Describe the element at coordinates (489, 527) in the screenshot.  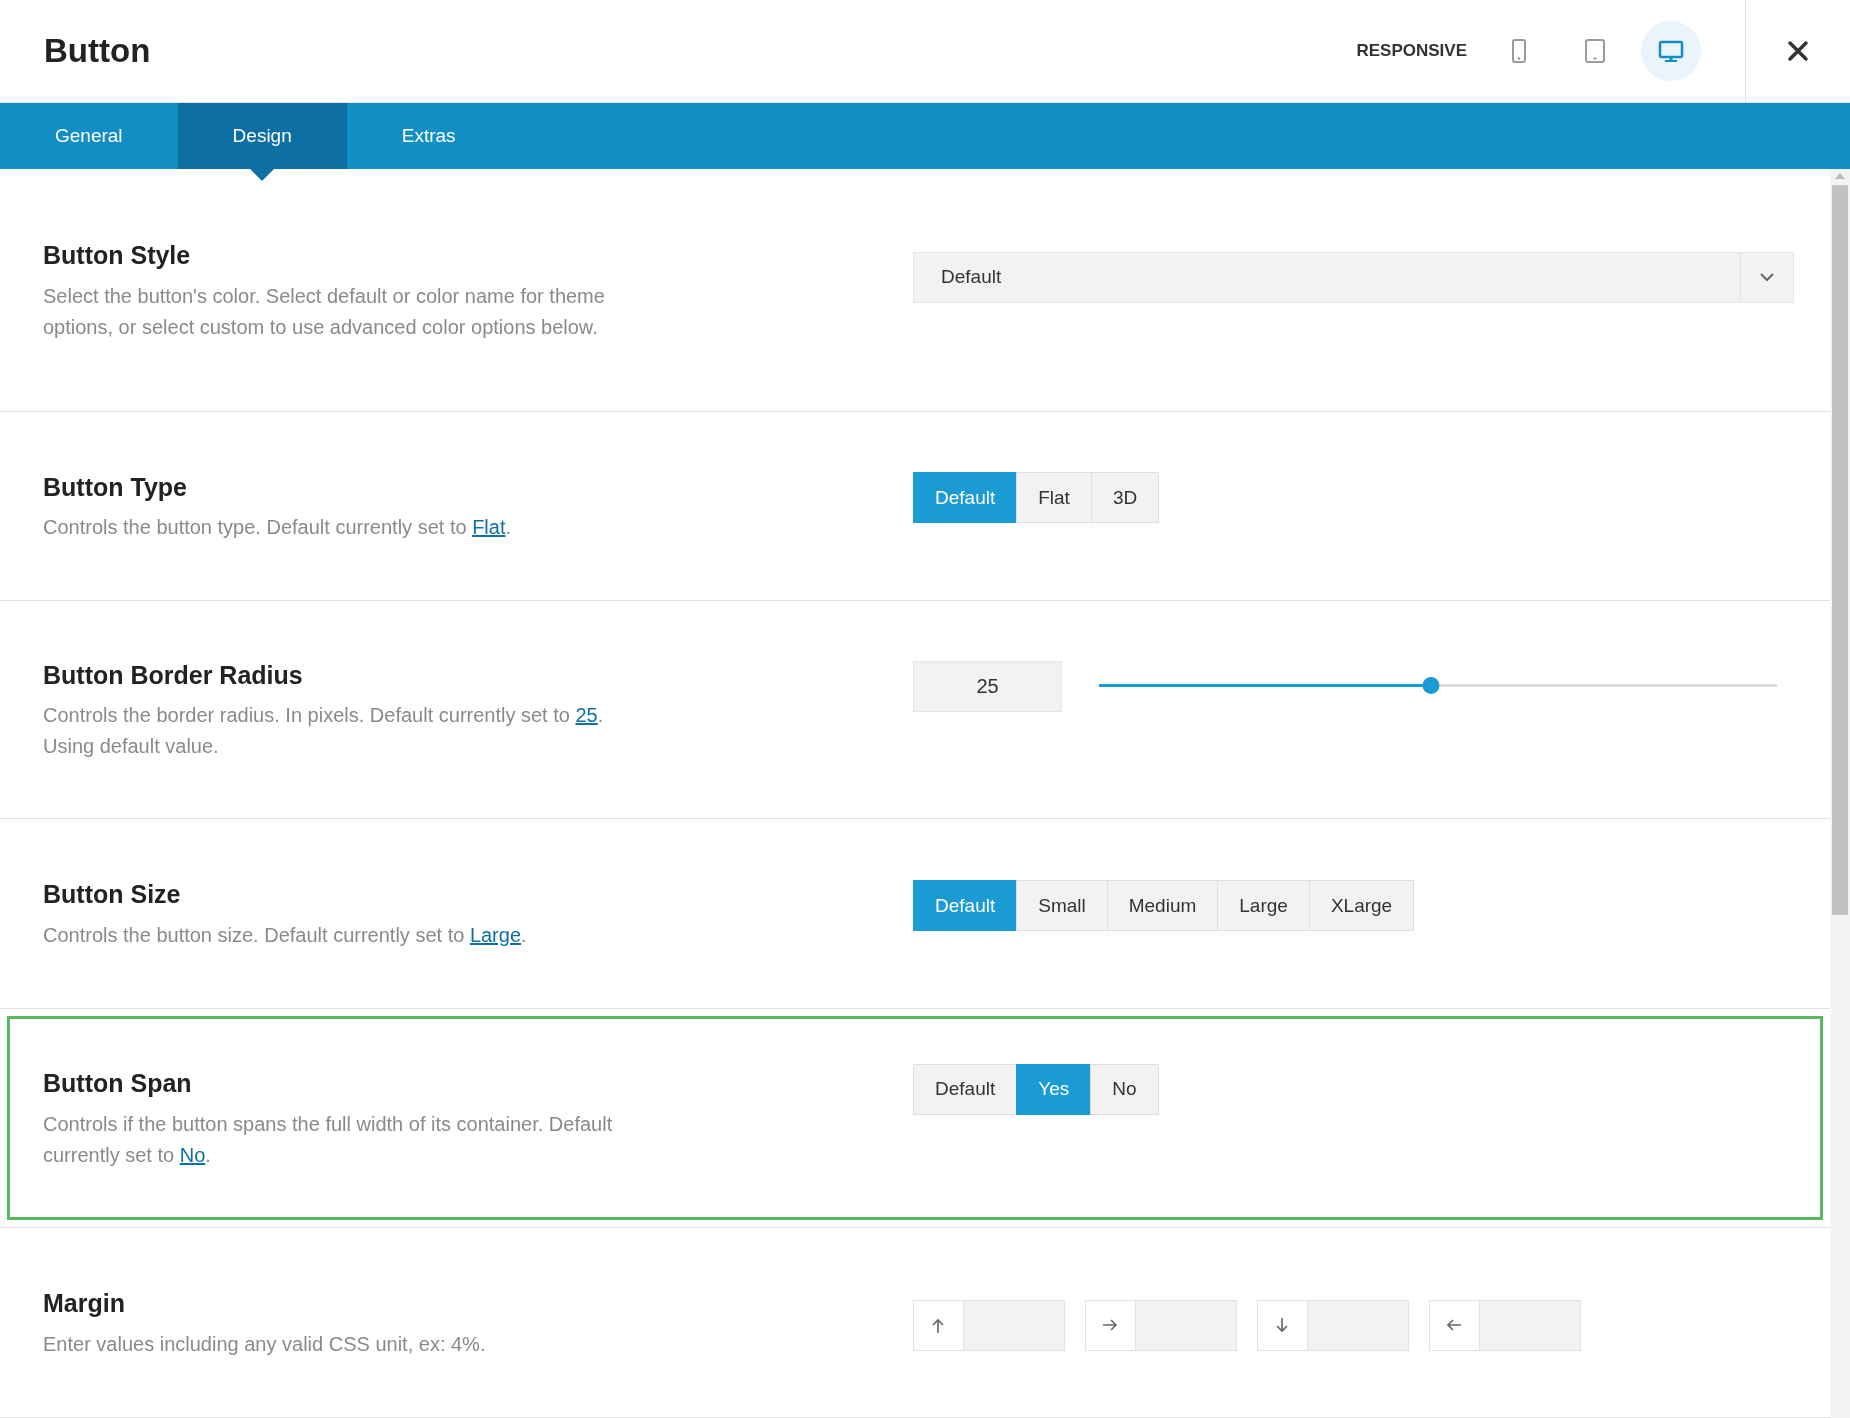
I see `default-value-link: Flat` at that location.